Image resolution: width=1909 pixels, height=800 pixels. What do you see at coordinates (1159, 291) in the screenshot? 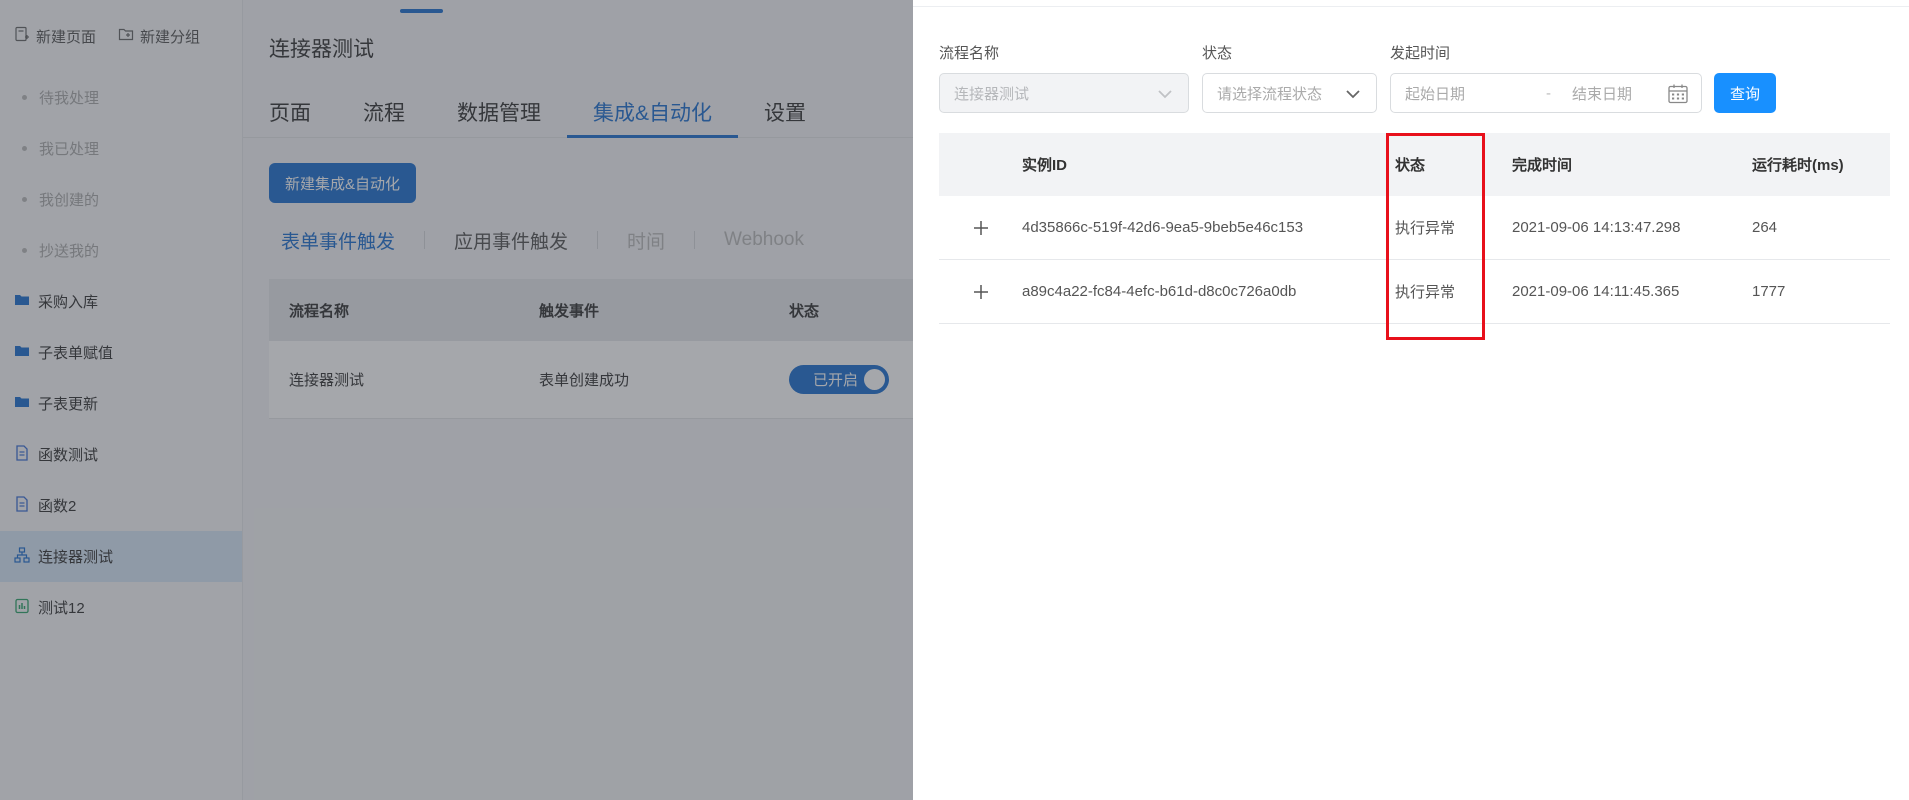
I see `instance-id-cell: a89c4a22-fc84-4efc-b61d-d8c0c726a0db` at bounding box center [1159, 291].